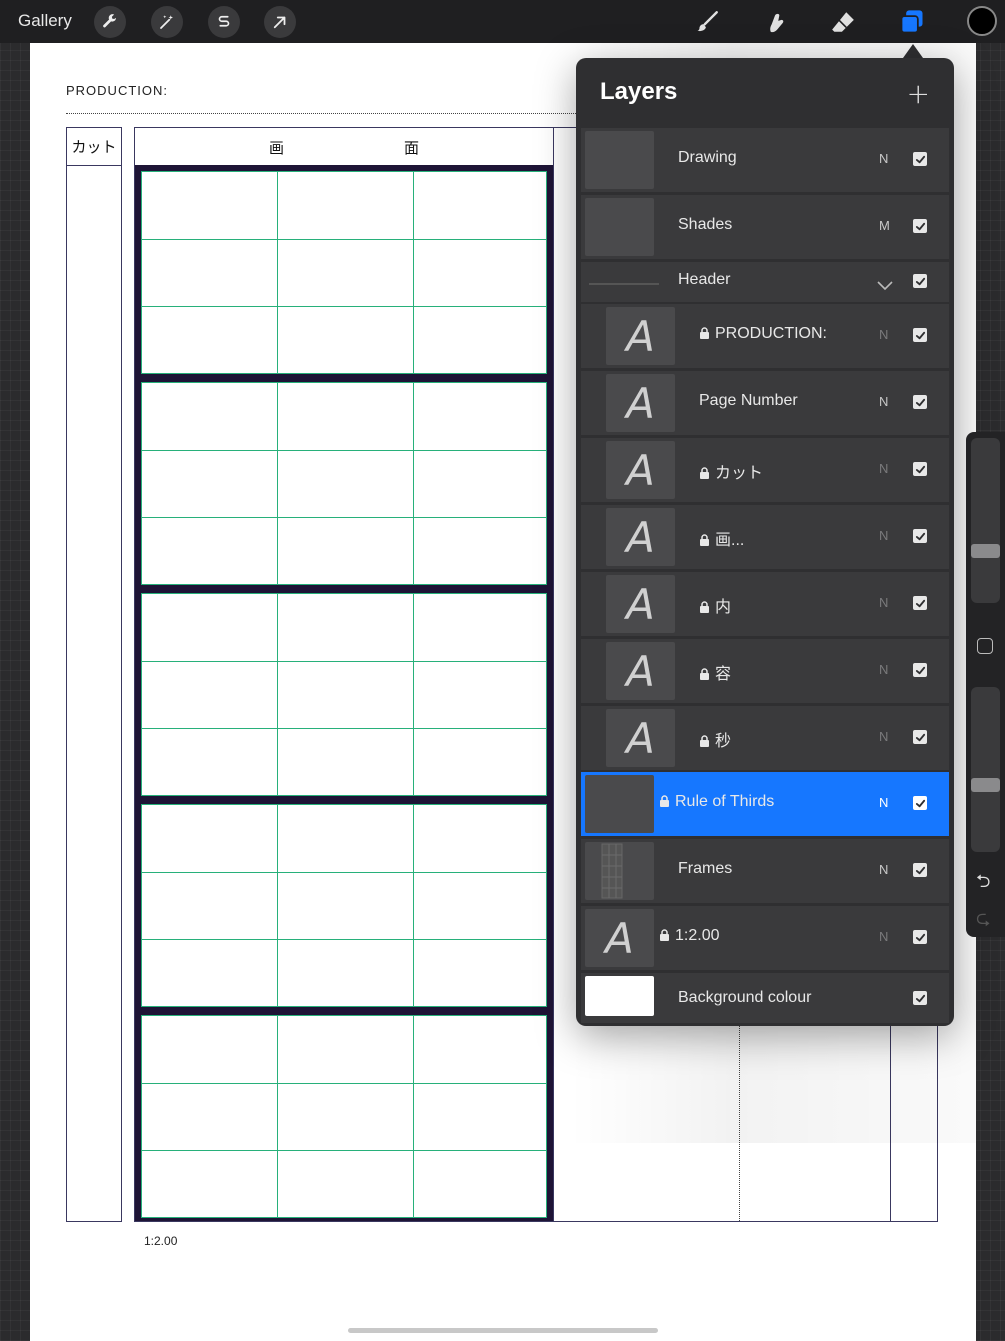 The height and width of the screenshot is (1341, 1005). What do you see at coordinates (94, 147) in the screenshot?
I see `cut-header: カット` at bounding box center [94, 147].